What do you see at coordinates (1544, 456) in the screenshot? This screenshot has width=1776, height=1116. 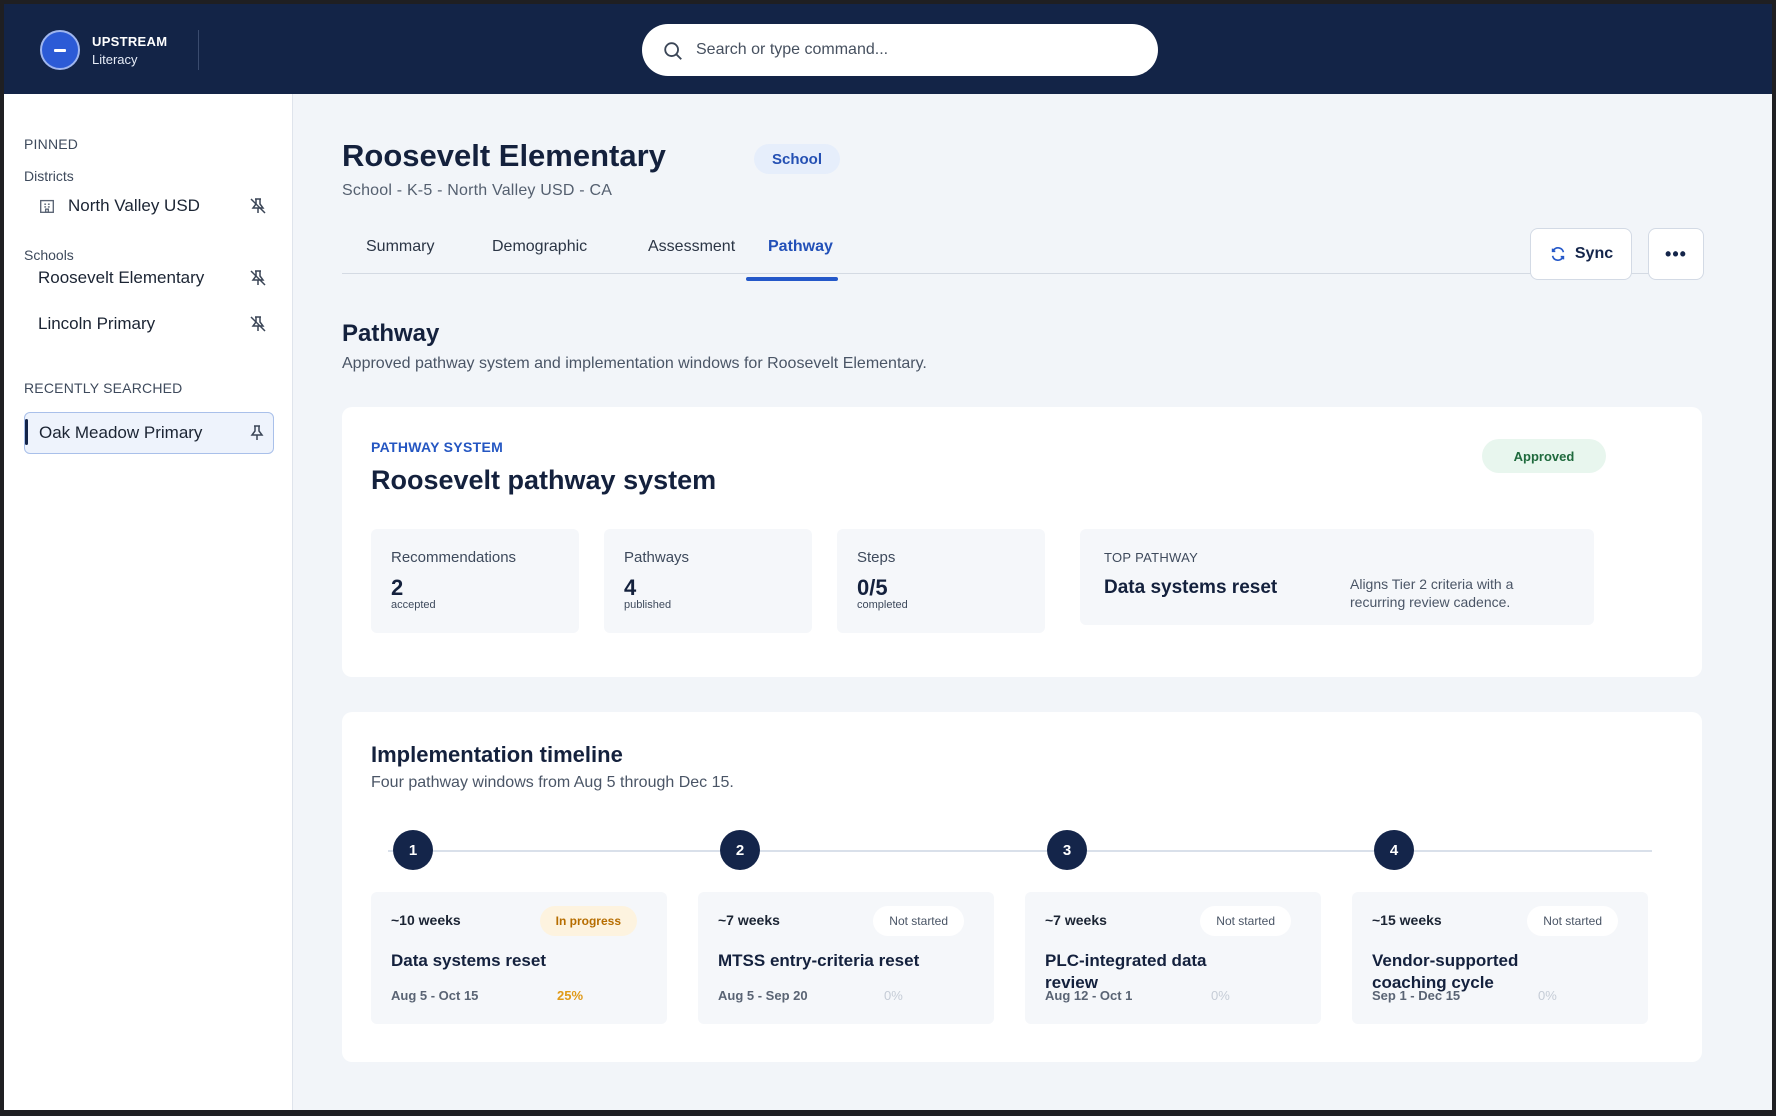 I see `status-badge: Approved` at bounding box center [1544, 456].